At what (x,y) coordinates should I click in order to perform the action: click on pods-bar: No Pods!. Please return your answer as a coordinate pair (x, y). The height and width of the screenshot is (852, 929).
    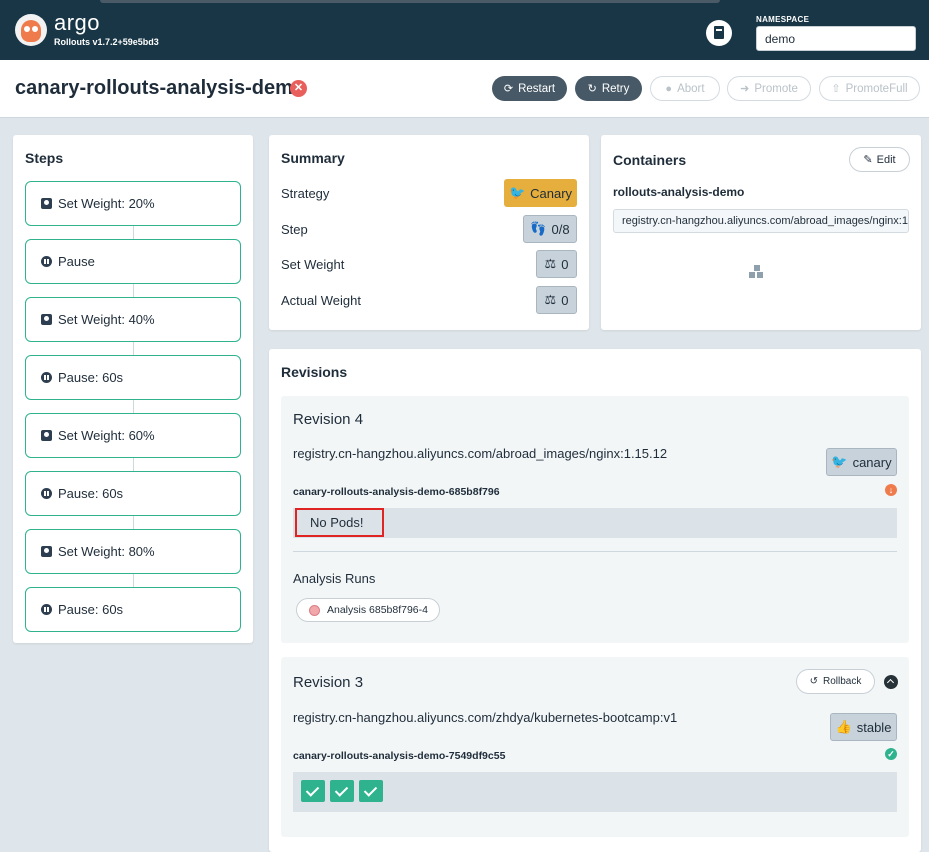
    Looking at the image, I should click on (595, 523).